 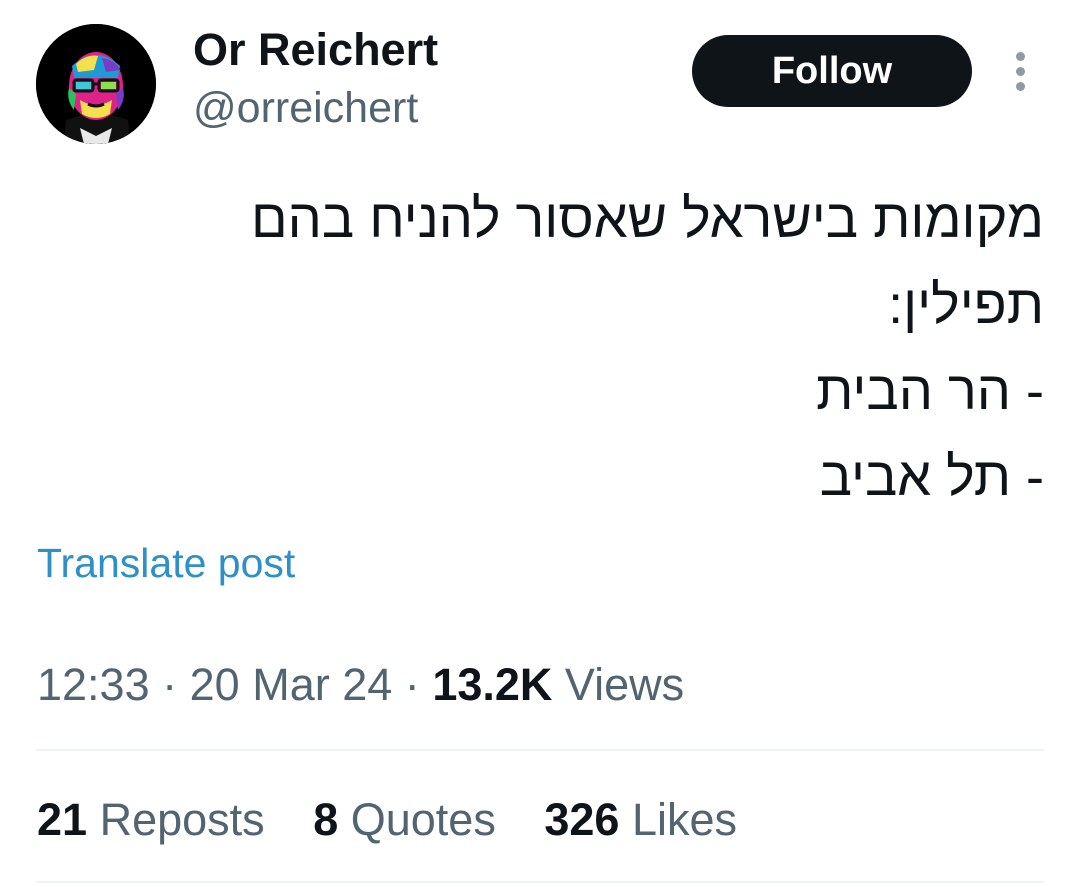 What do you see at coordinates (326, 819) in the screenshot?
I see `quotes-count: 8` at bounding box center [326, 819].